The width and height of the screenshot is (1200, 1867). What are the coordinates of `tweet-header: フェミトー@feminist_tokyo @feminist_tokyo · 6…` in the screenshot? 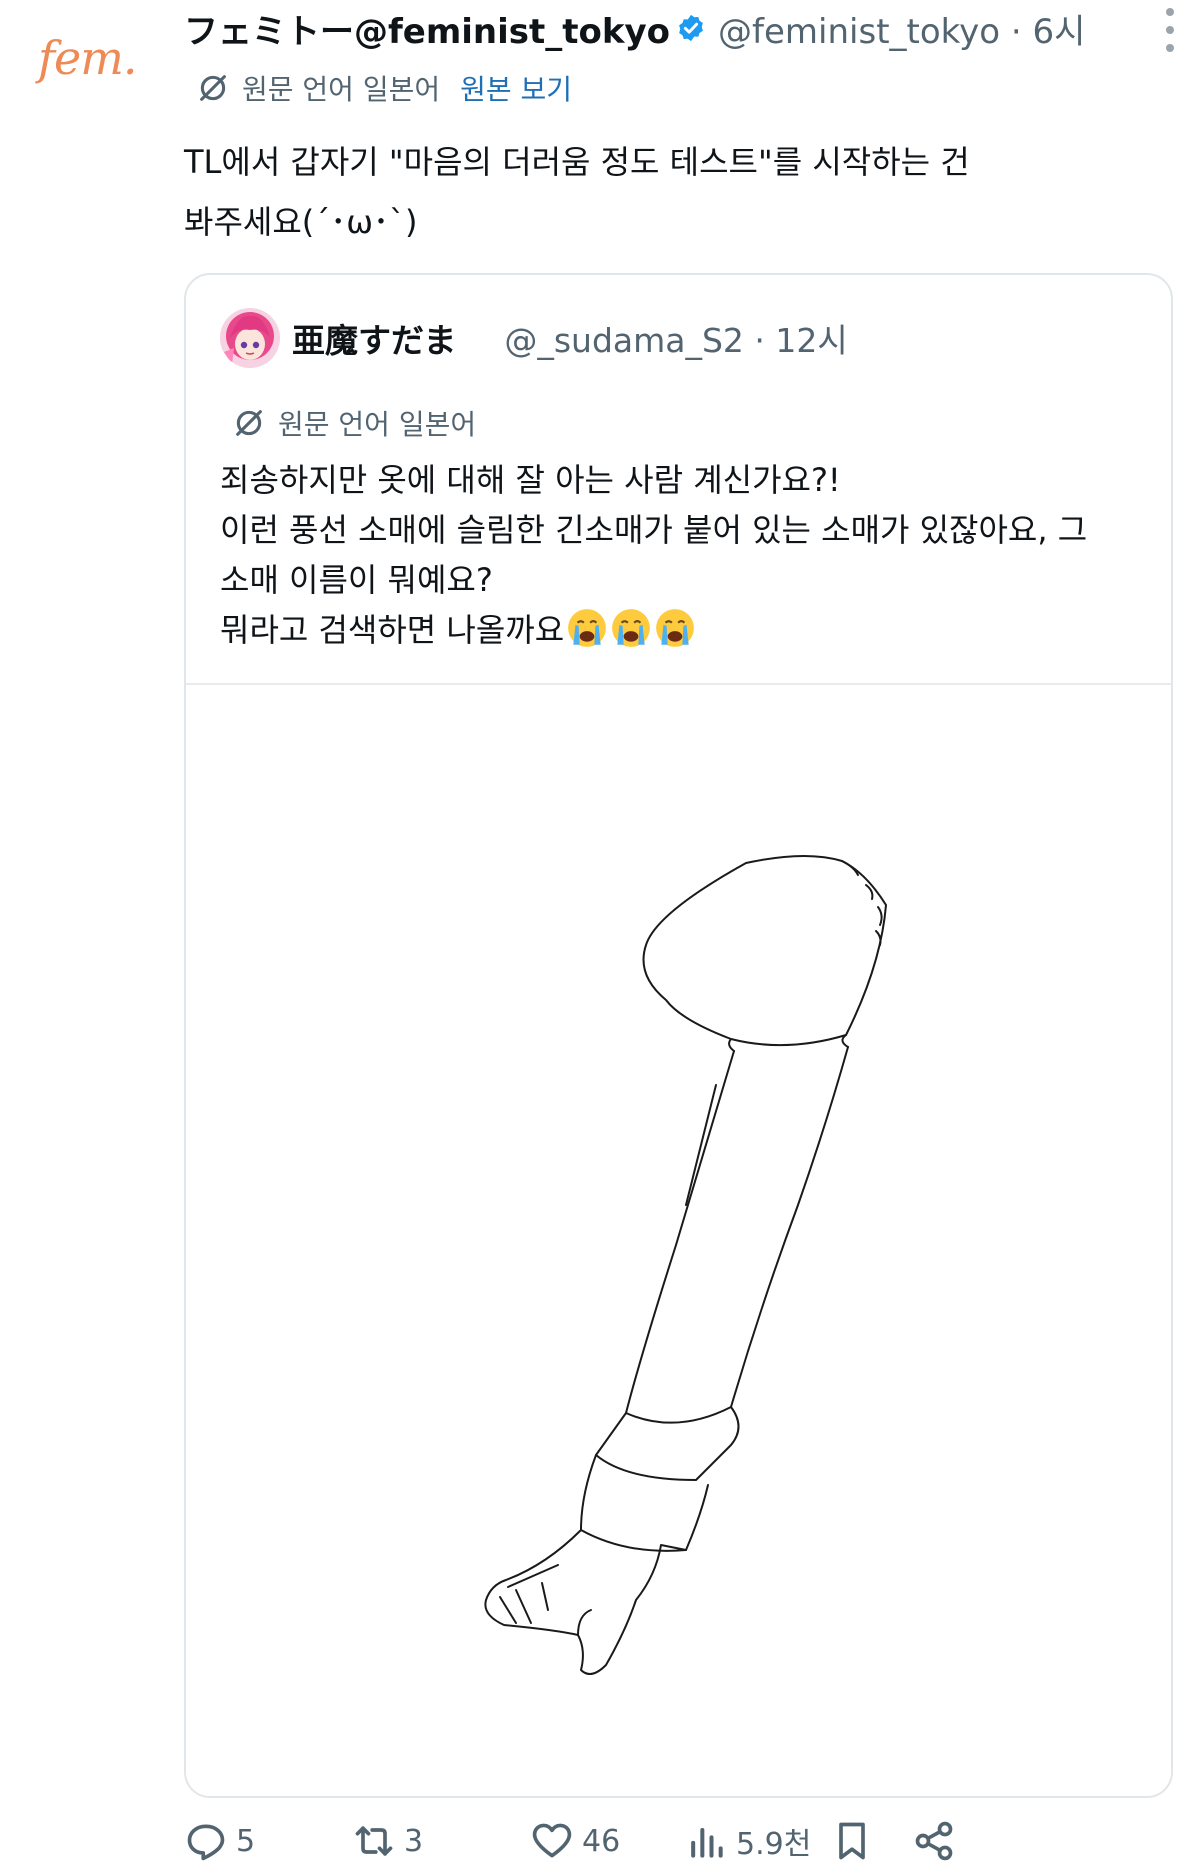 It's located at (682, 28).